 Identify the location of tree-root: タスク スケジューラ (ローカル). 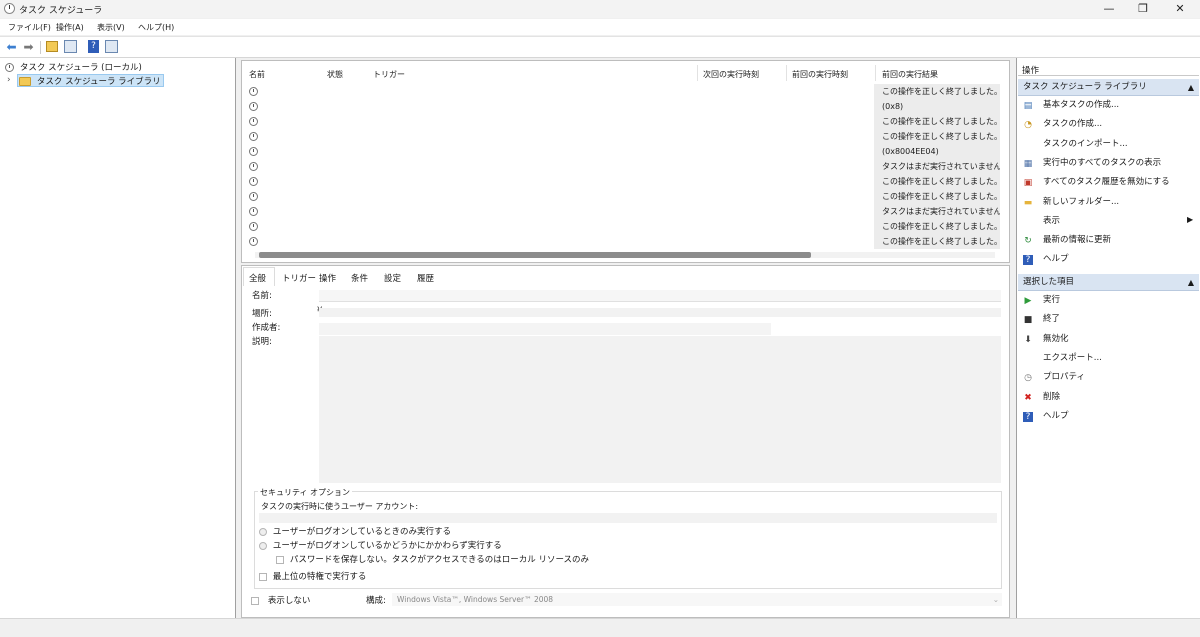
(73, 67).